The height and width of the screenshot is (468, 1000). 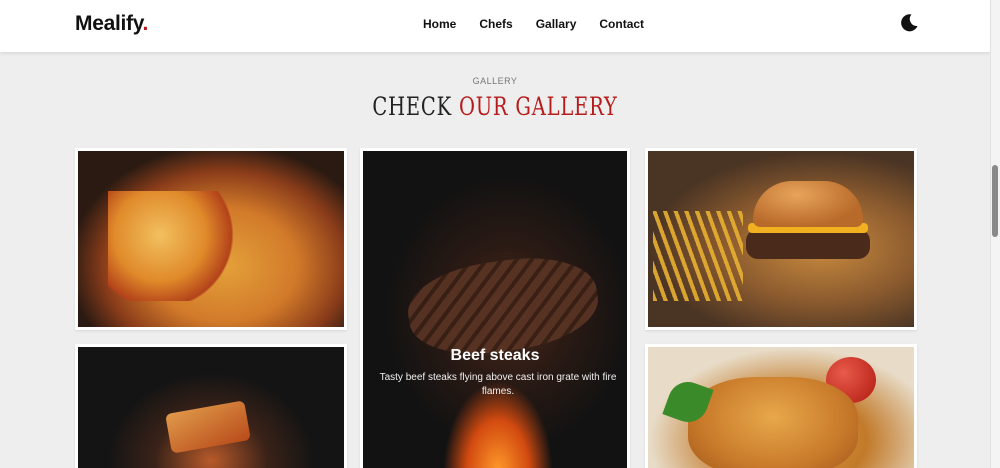 What do you see at coordinates (495, 106) in the screenshot?
I see `section-title: CHECK OUR GALLERY` at bounding box center [495, 106].